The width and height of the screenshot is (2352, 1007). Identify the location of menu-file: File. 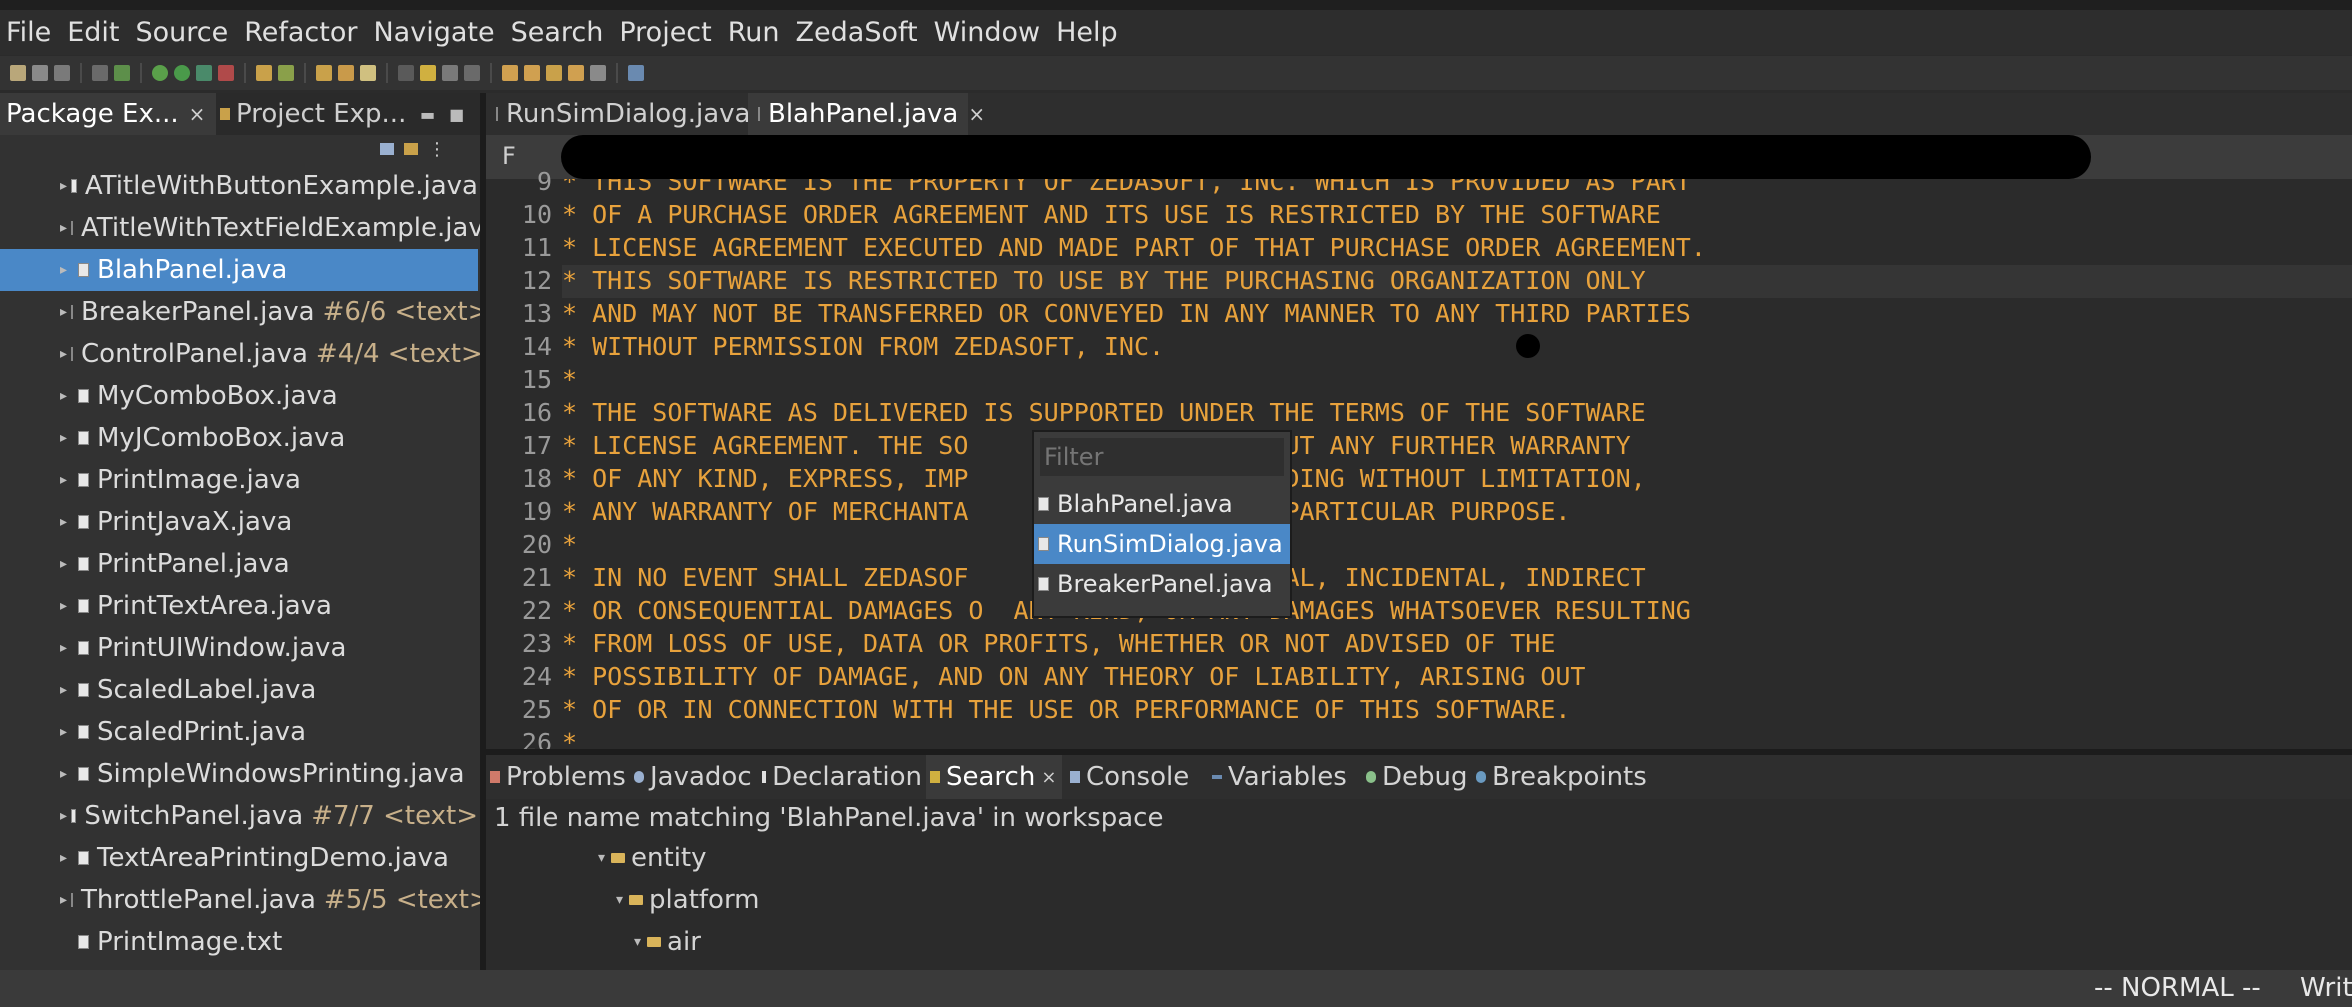
(28, 32).